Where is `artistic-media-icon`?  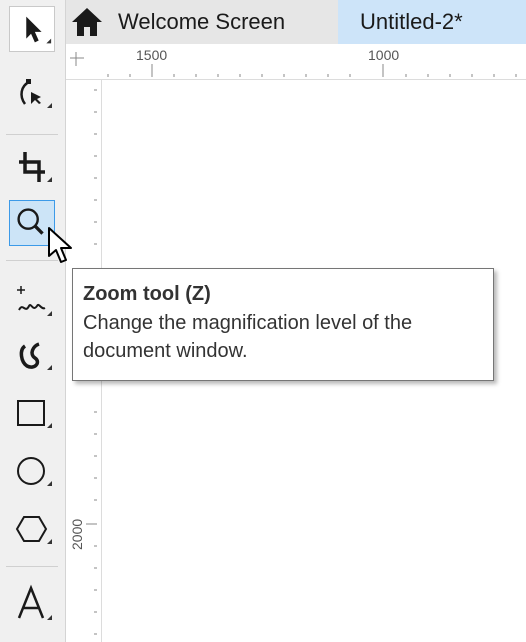 artistic-media-icon is located at coordinates (35, 356).